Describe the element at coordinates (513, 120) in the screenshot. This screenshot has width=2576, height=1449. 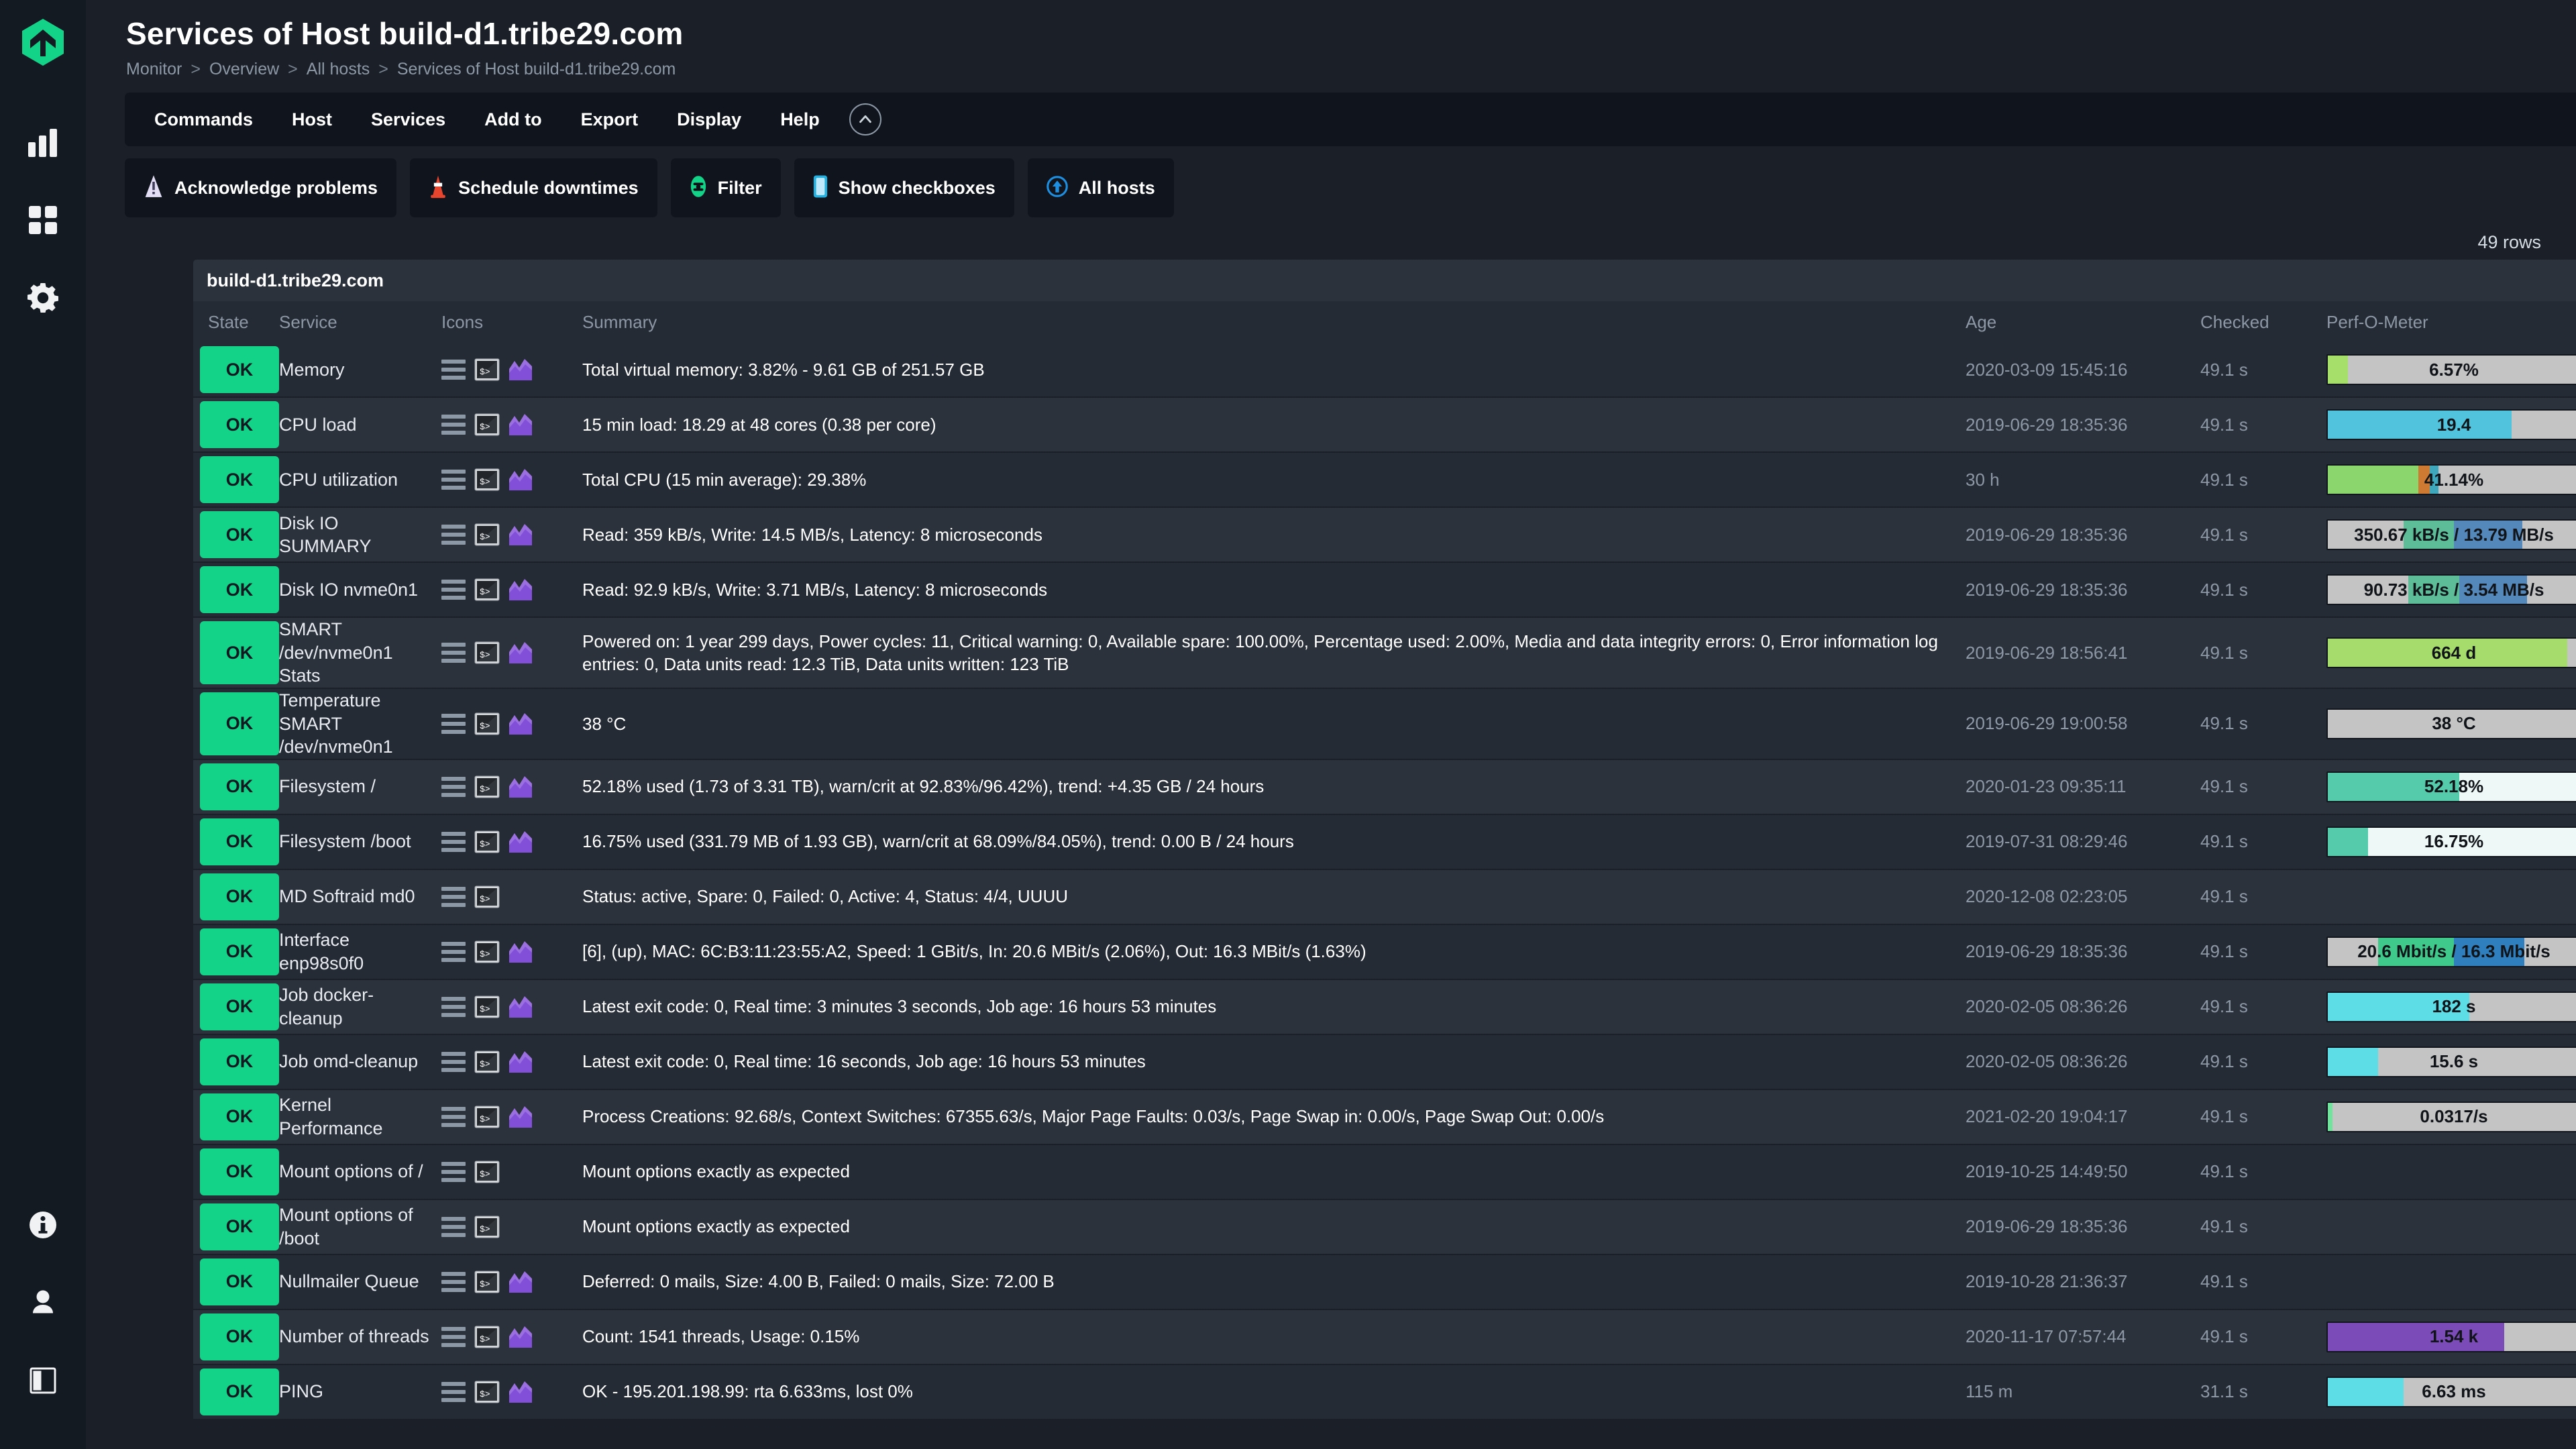
I see `menu-item-add-to: Add to` at that location.